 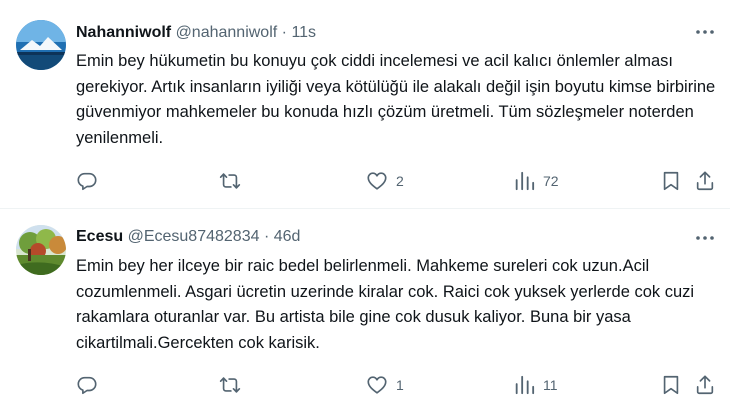 I want to click on like-count: 2, so click(x=400, y=181).